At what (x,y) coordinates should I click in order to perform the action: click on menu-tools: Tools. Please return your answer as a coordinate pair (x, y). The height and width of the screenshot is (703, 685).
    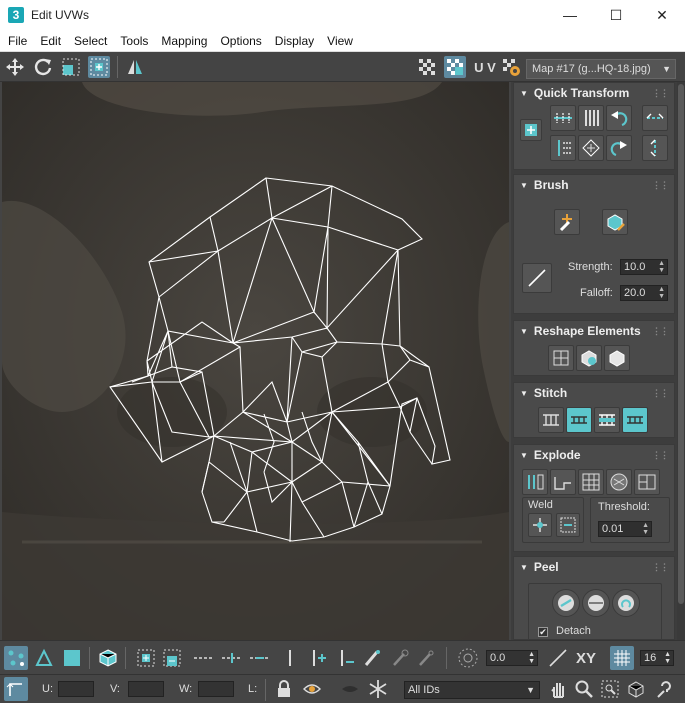
    Looking at the image, I should click on (134, 41).